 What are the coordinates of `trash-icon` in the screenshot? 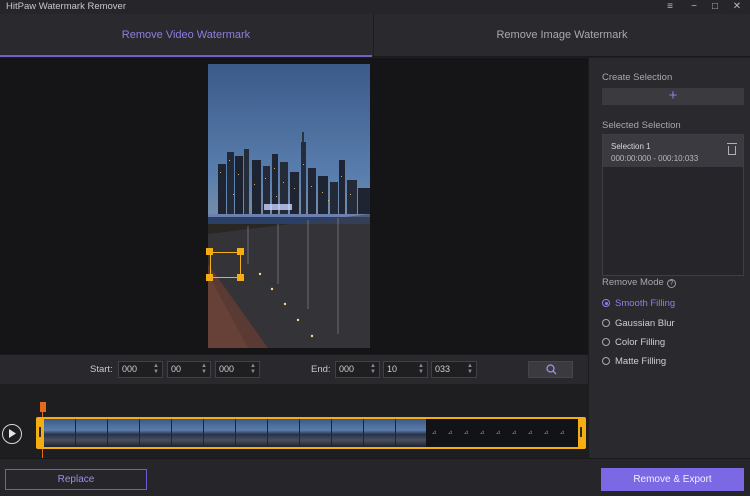 It's located at (732, 149).